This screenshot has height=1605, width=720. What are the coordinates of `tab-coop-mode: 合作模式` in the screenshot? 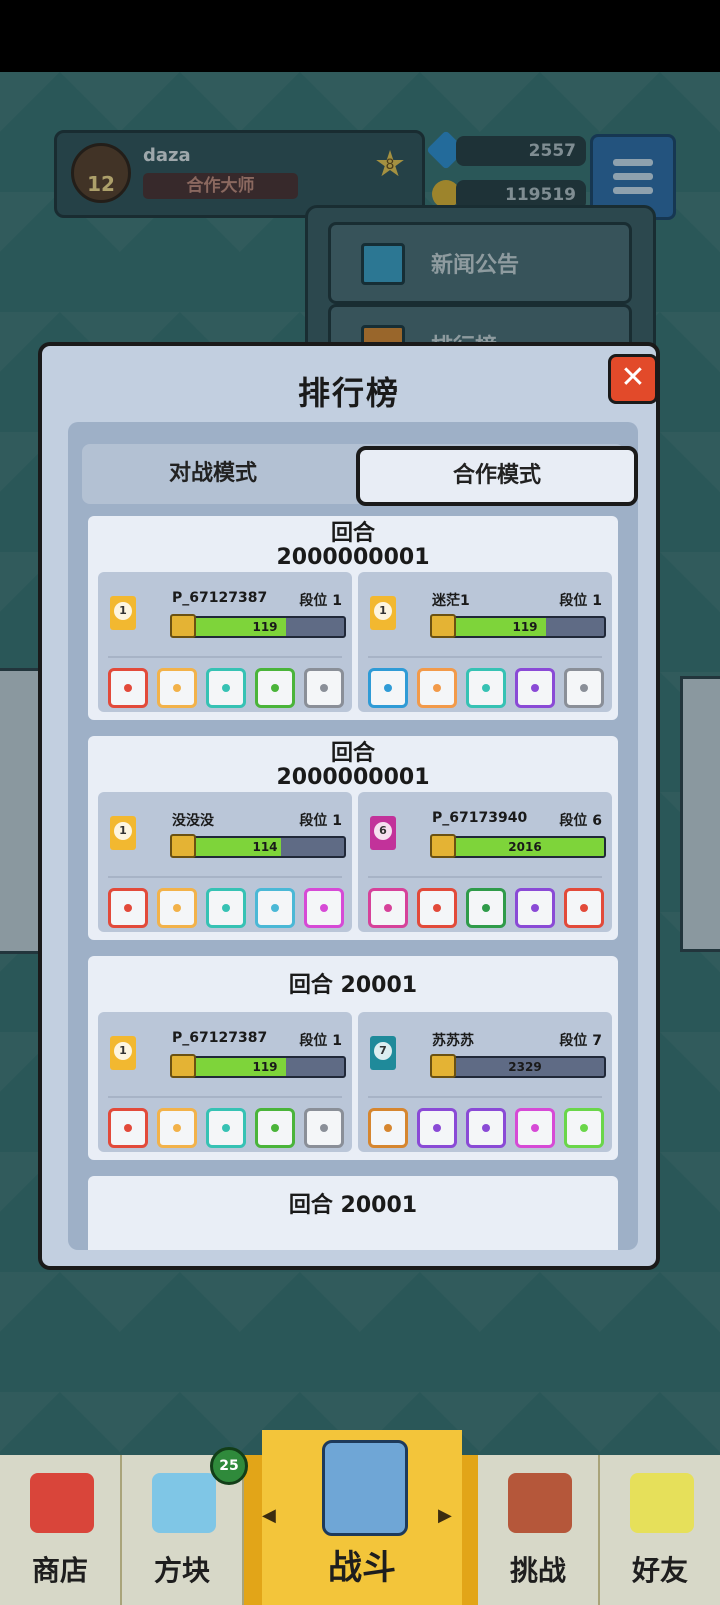 It's located at (497, 476).